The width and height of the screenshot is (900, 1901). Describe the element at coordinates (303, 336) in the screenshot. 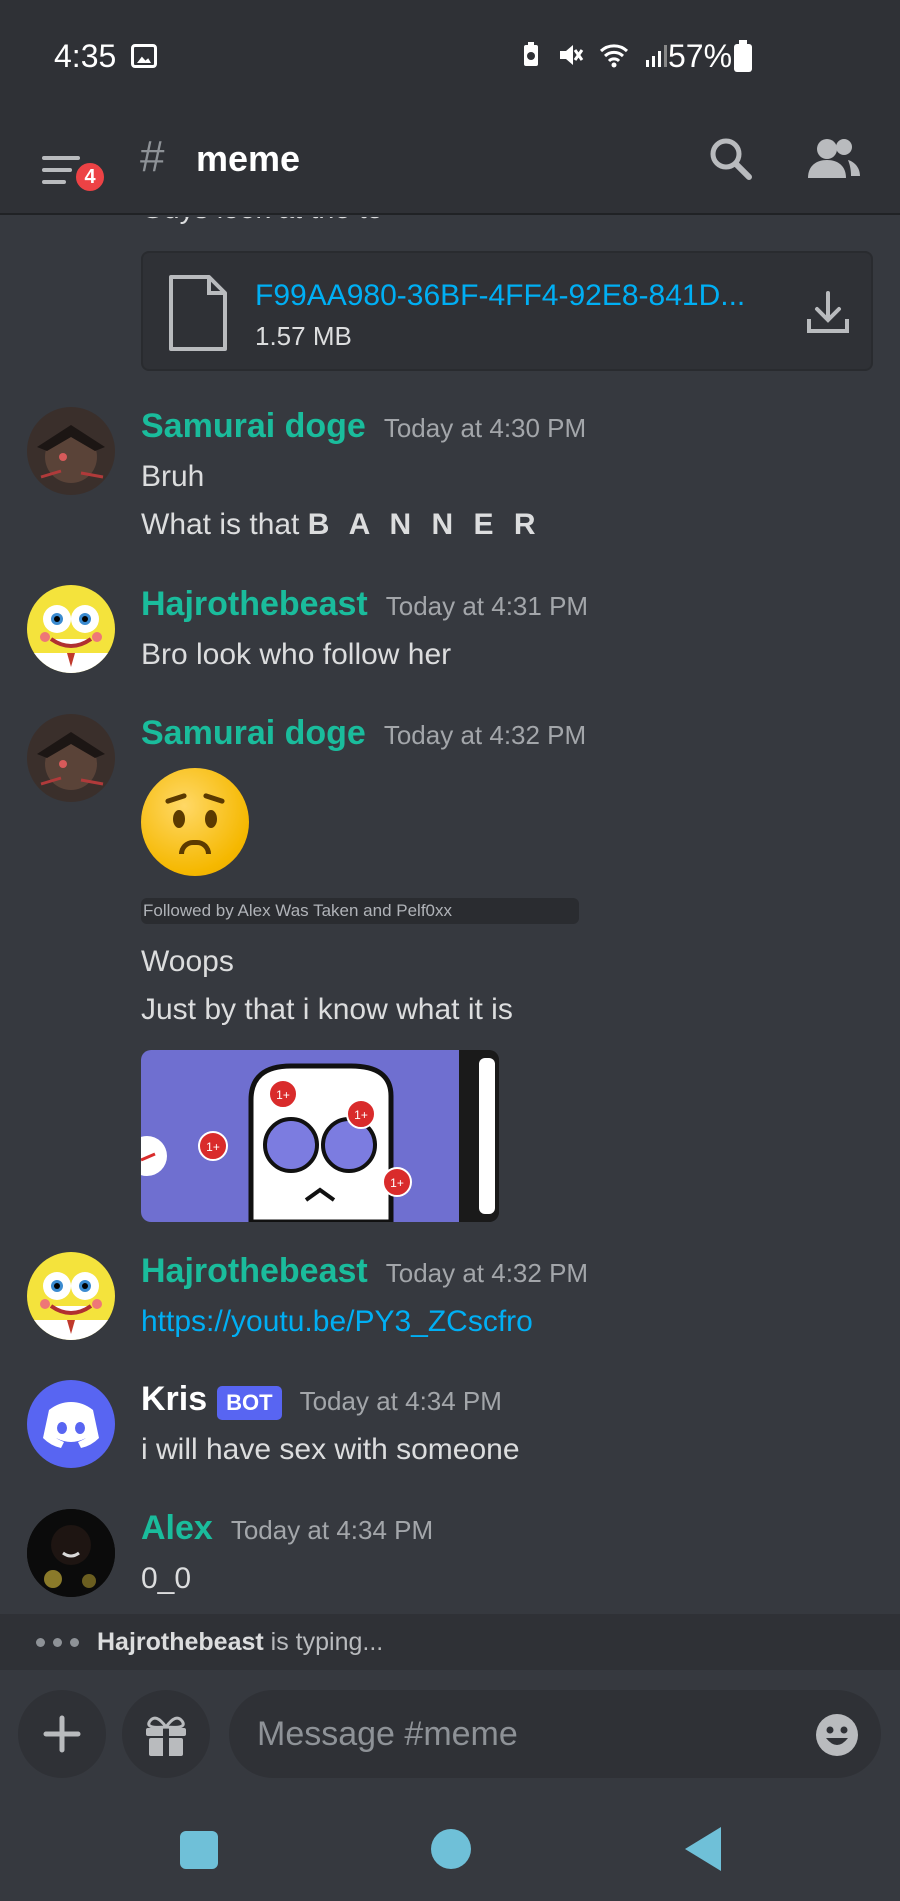

I see `file-size: 1.57 MB` at that location.